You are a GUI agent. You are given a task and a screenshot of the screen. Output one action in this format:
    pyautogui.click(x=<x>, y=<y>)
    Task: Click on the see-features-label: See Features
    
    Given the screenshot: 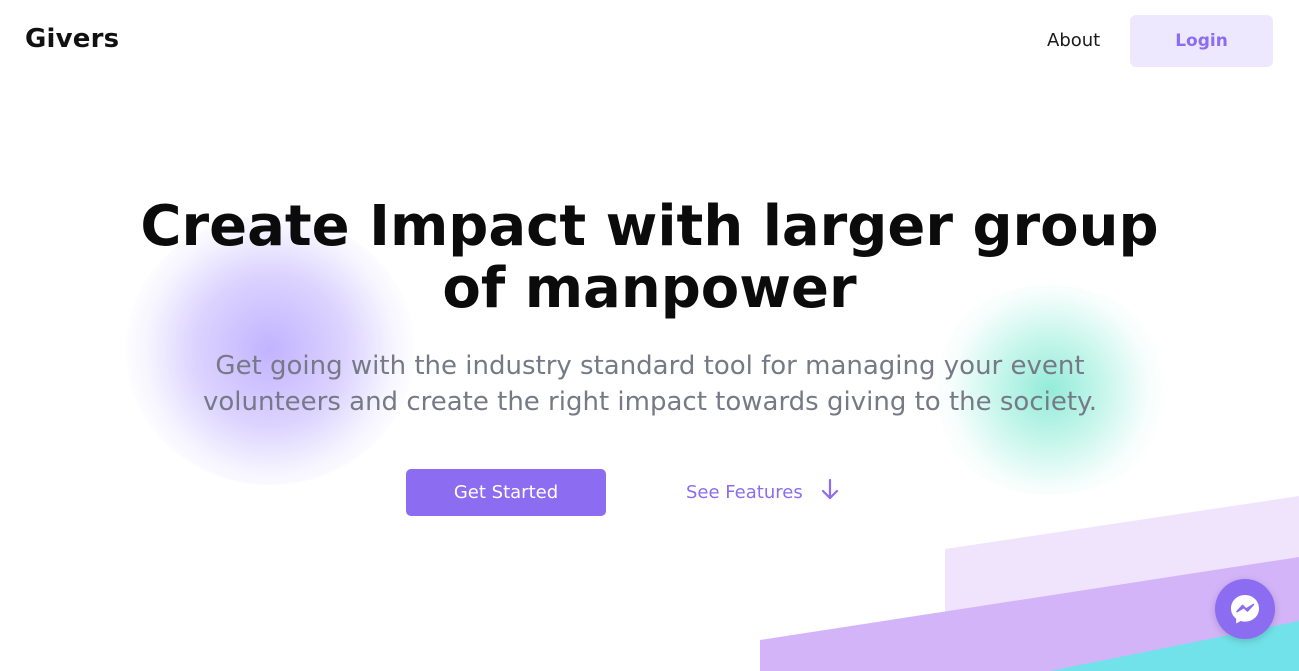 What is the action you would take?
    pyautogui.click(x=744, y=492)
    